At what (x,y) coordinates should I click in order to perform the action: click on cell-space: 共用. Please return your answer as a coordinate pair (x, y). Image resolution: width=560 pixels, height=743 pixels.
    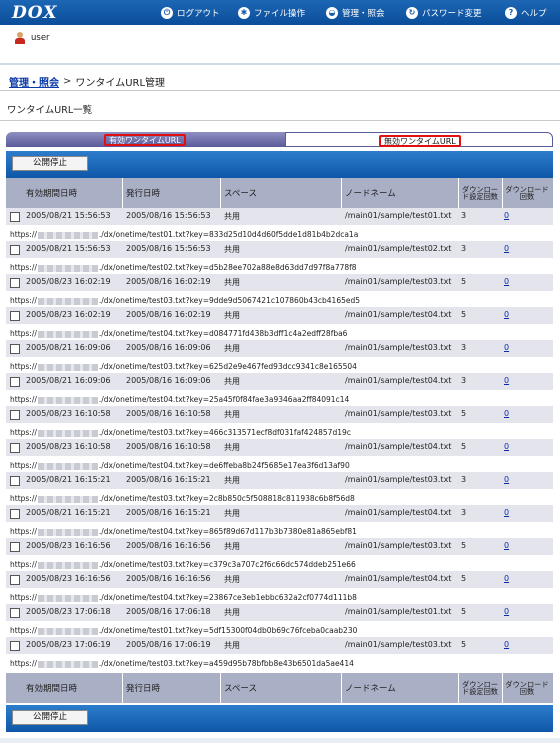
    Looking at the image, I should click on (232, 480).